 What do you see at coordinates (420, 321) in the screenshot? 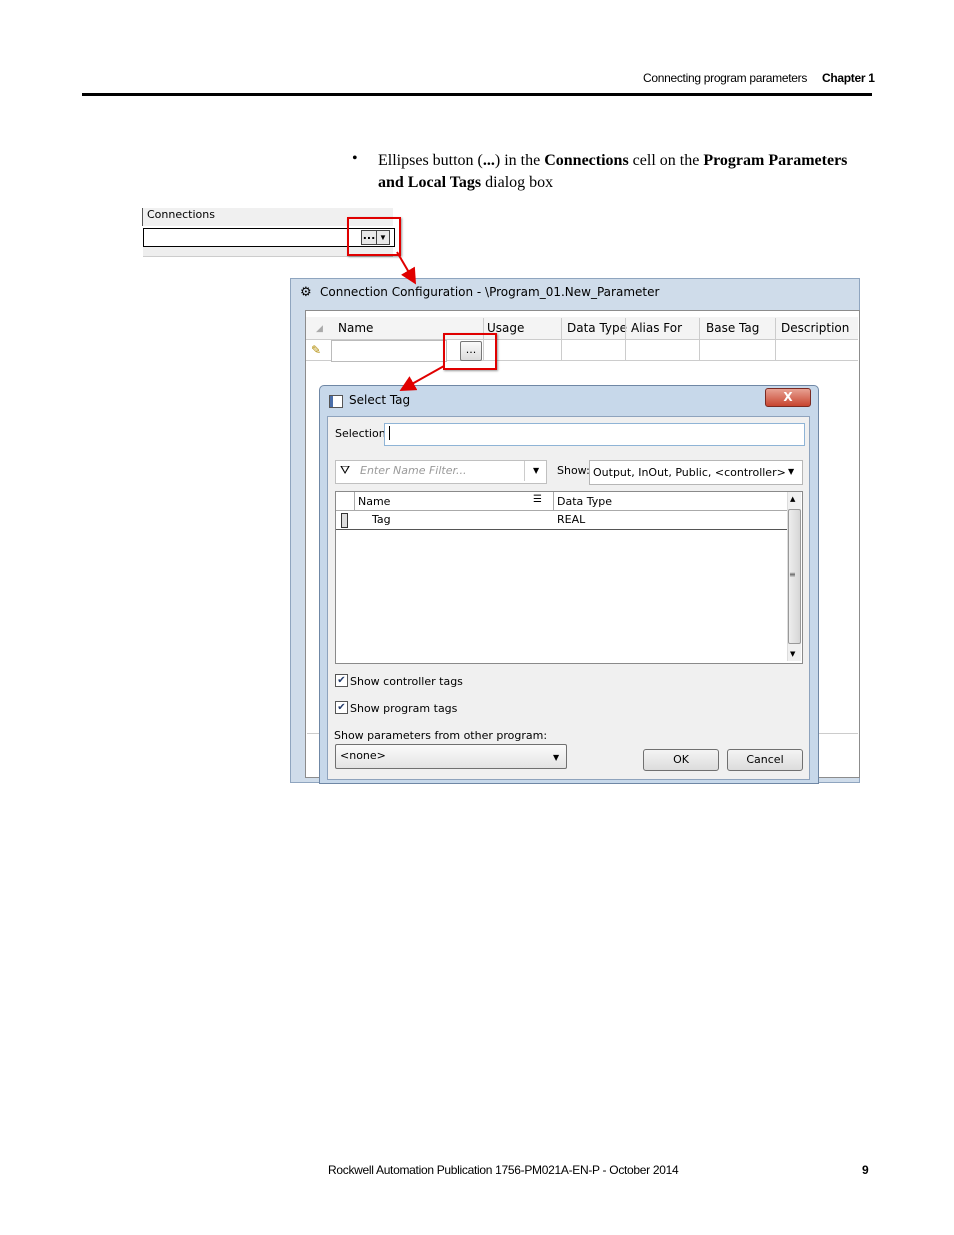
I see `callout-arrows` at bounding box center [420, 321].